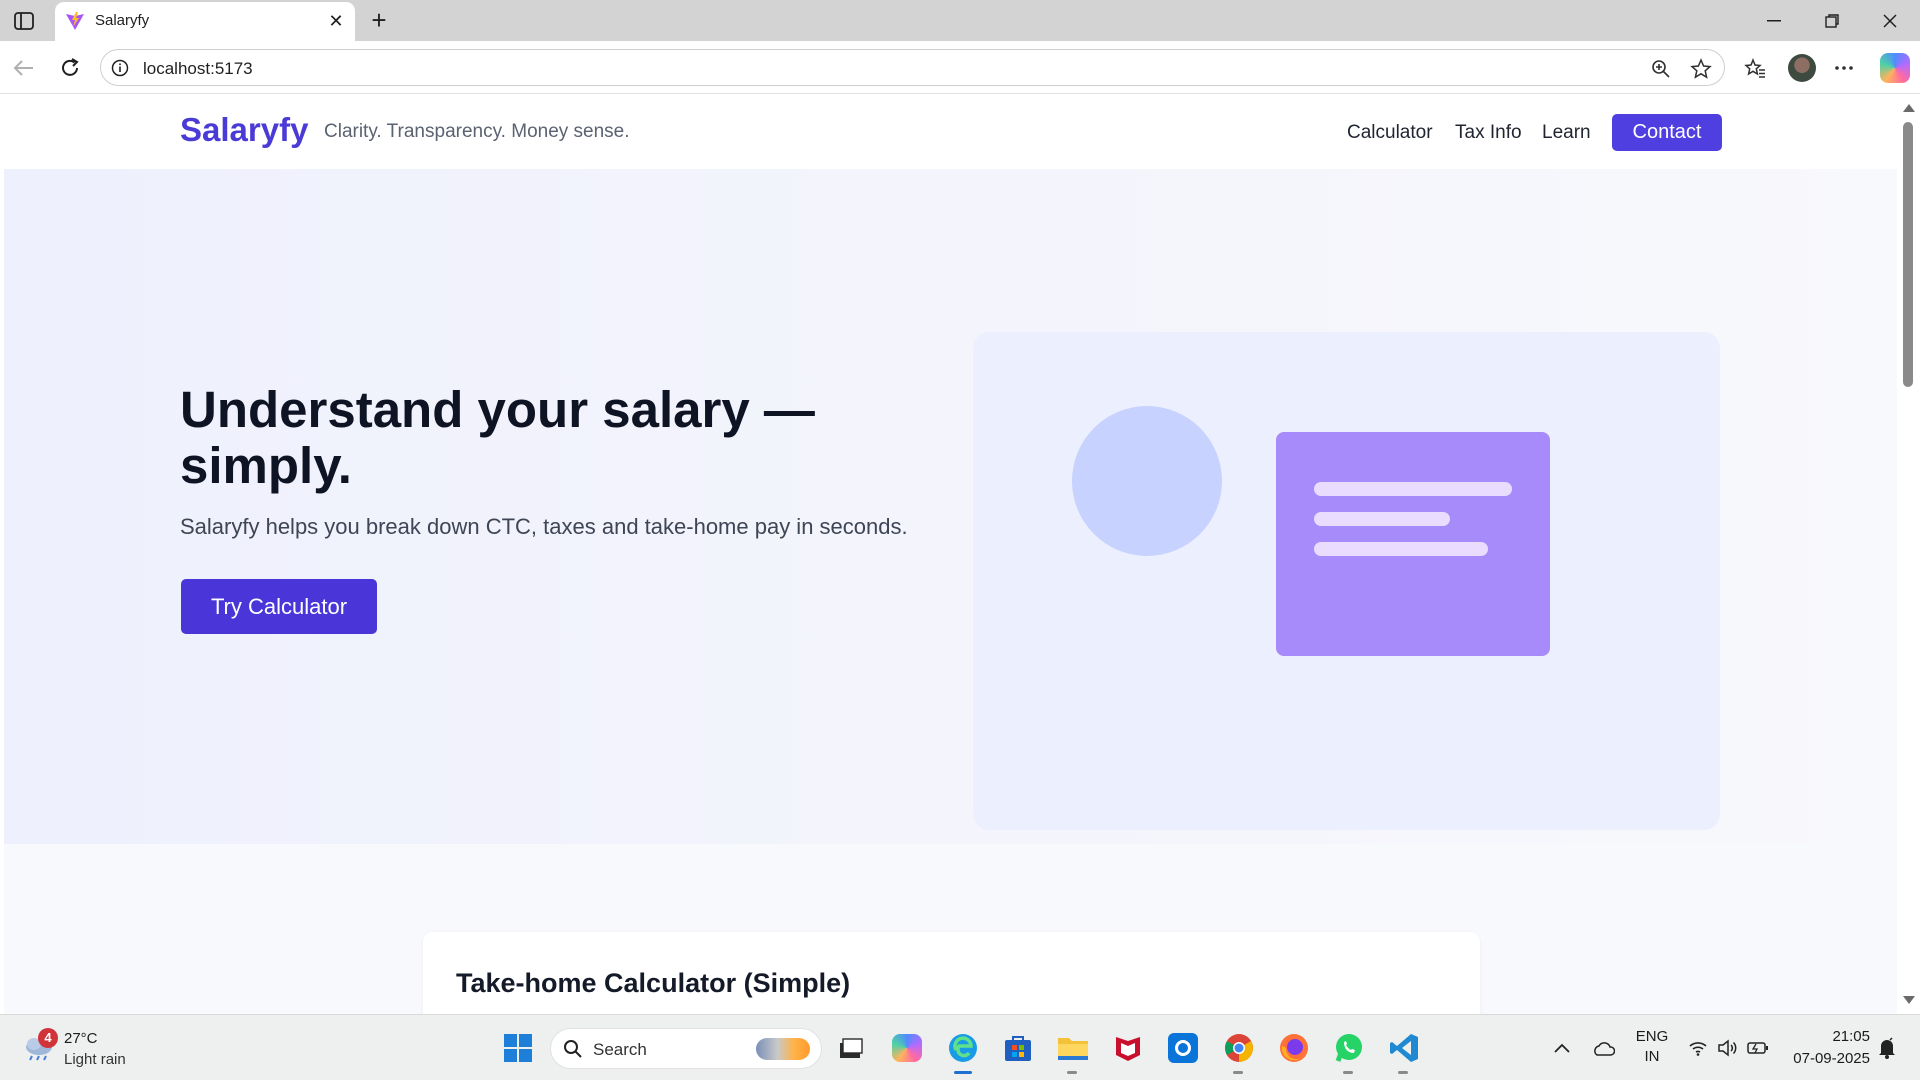  I want to click on back-icon, so click(24, 68).